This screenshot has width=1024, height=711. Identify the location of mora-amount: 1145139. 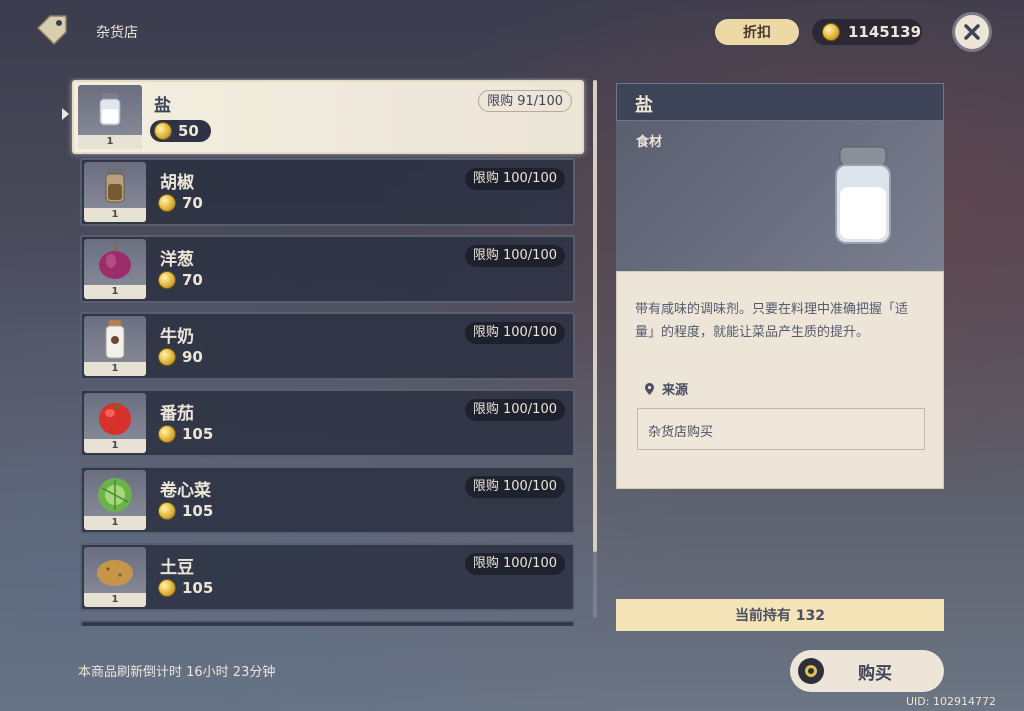
(885, 32).